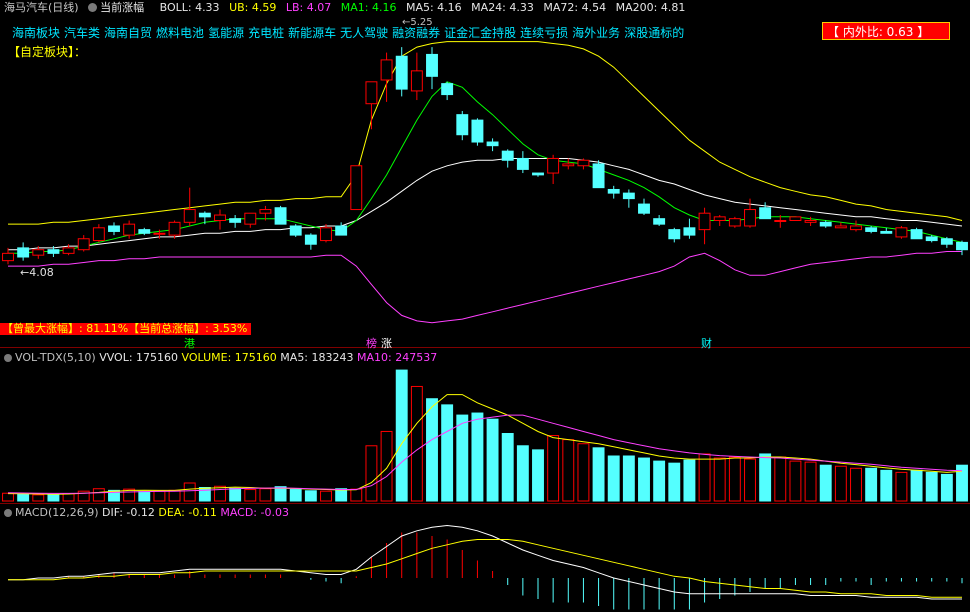 The image size is (970, 612). What do you see at coordinates (189, 343) in the screenshot?
I see `event-marker-hk: 港` at bounding box center [189, 343].